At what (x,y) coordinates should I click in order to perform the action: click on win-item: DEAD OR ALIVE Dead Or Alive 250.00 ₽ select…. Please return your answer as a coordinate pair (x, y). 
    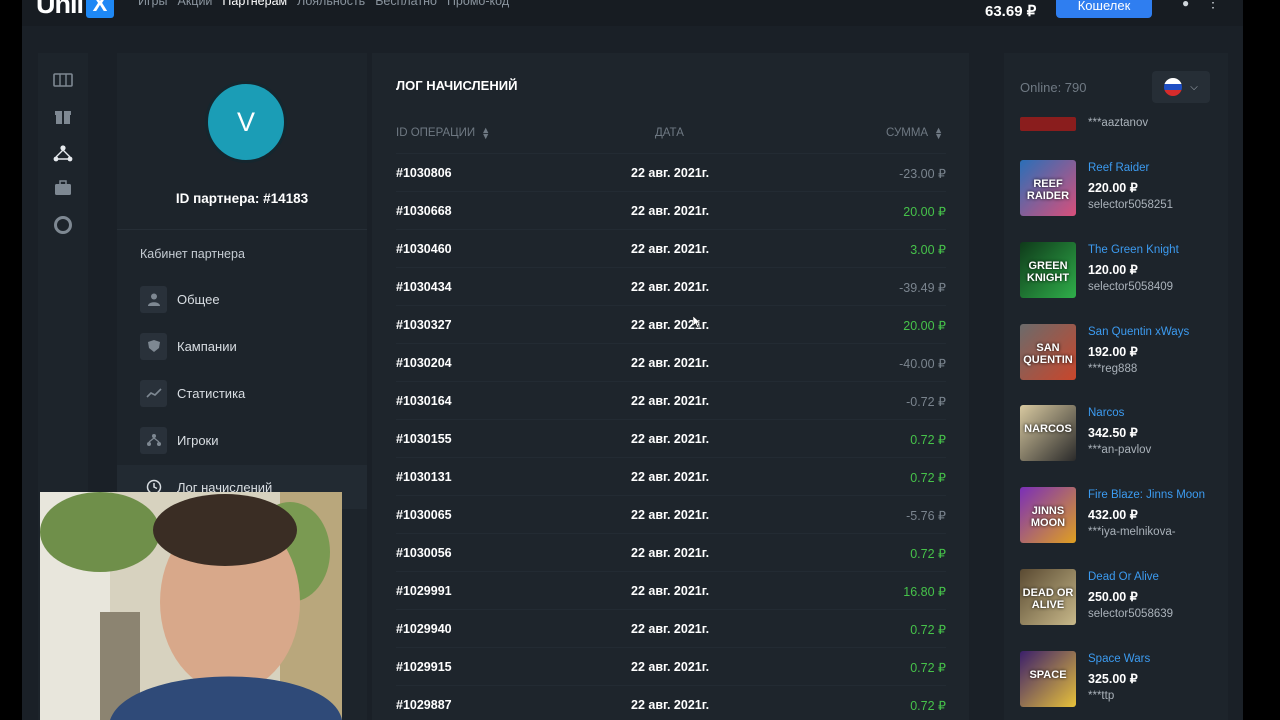
    Looking at the image, I should click on (1115, 597).